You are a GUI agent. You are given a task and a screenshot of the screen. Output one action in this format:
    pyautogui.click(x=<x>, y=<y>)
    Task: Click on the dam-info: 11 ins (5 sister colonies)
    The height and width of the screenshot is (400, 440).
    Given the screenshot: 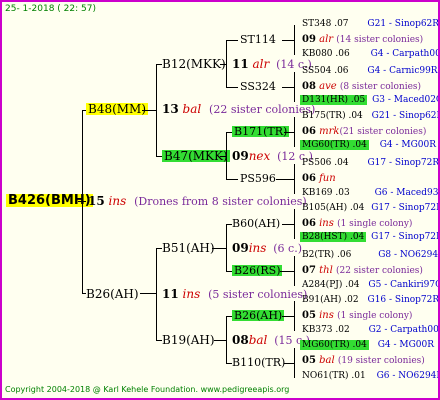 What is the action you would take?
    pyautogui.click(x=234, y=294)
    